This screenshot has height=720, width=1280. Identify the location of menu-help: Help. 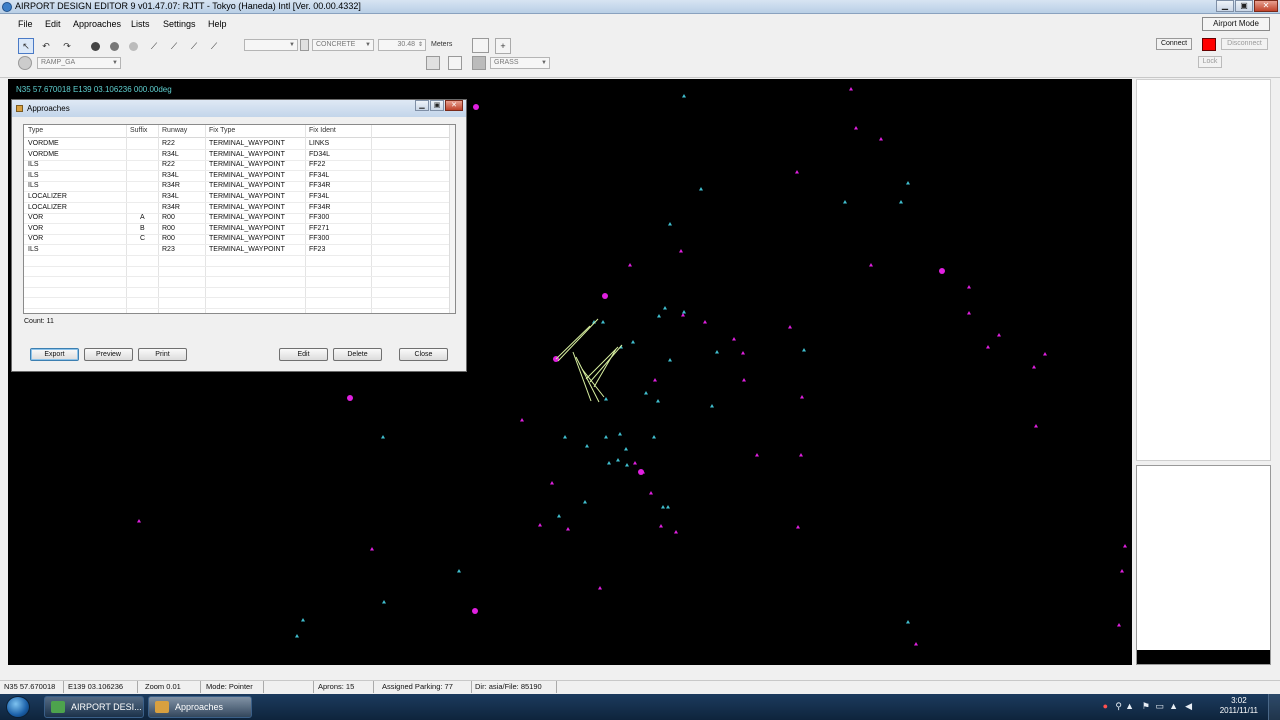
(217, 24).